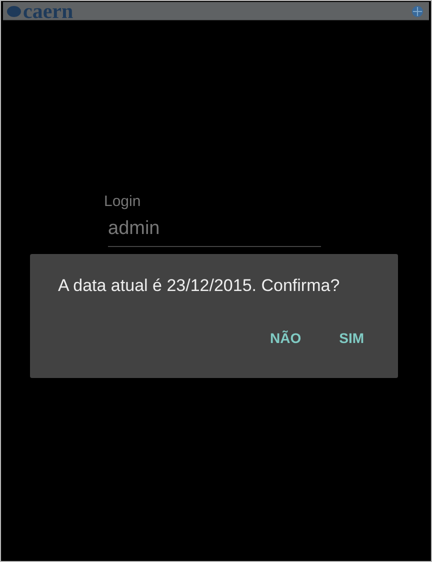 This screenshot has height=562, width=432. I want to click on dialog-button: NÃO, so click(286, 338).